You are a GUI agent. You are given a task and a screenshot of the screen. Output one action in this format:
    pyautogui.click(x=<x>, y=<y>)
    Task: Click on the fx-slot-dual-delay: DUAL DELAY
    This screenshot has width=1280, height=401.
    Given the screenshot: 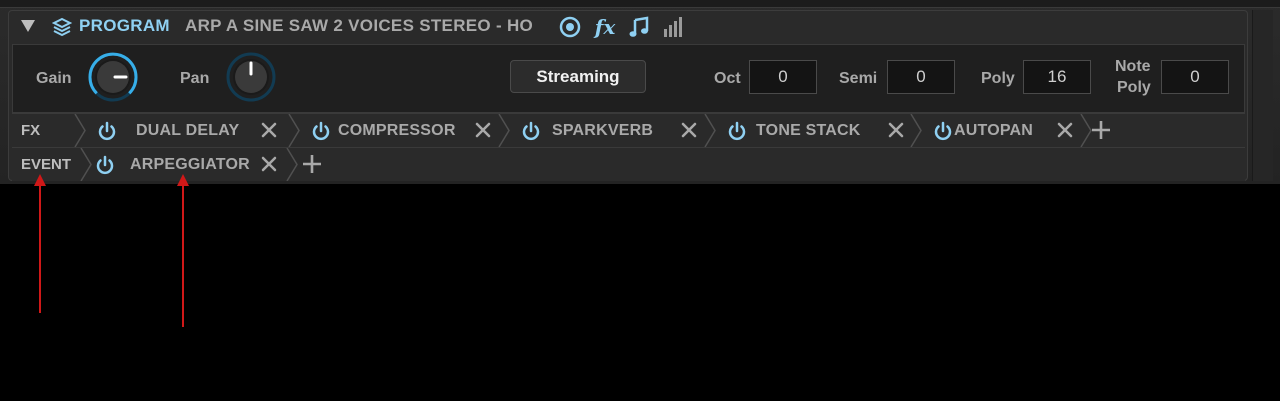 What is the action you would take?
    pyautogui.click(x=187, y=130)
    